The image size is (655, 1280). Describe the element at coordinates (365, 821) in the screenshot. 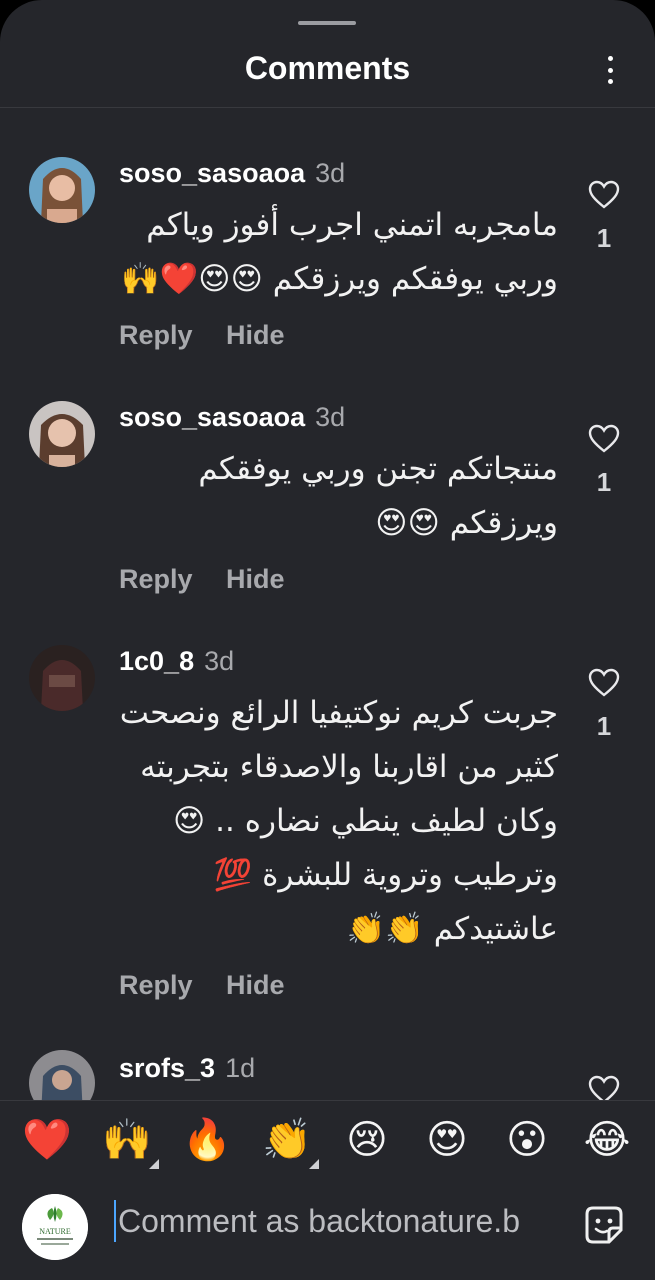

I see `comment-line: وكان لطيف ينطي نضاره .. 😍` at that location.